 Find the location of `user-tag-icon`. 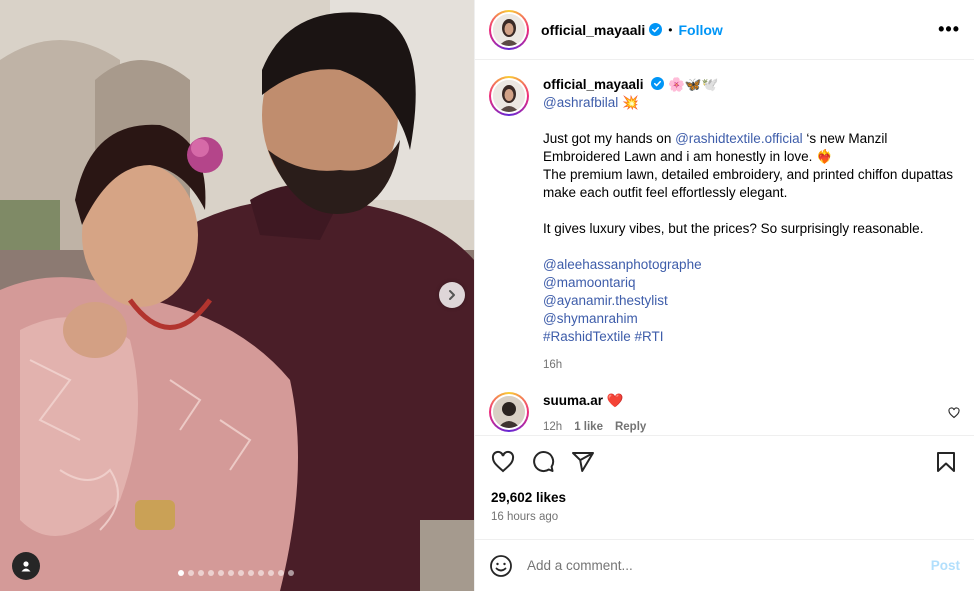

user-tag-icon is located at coordinates (26, 566).